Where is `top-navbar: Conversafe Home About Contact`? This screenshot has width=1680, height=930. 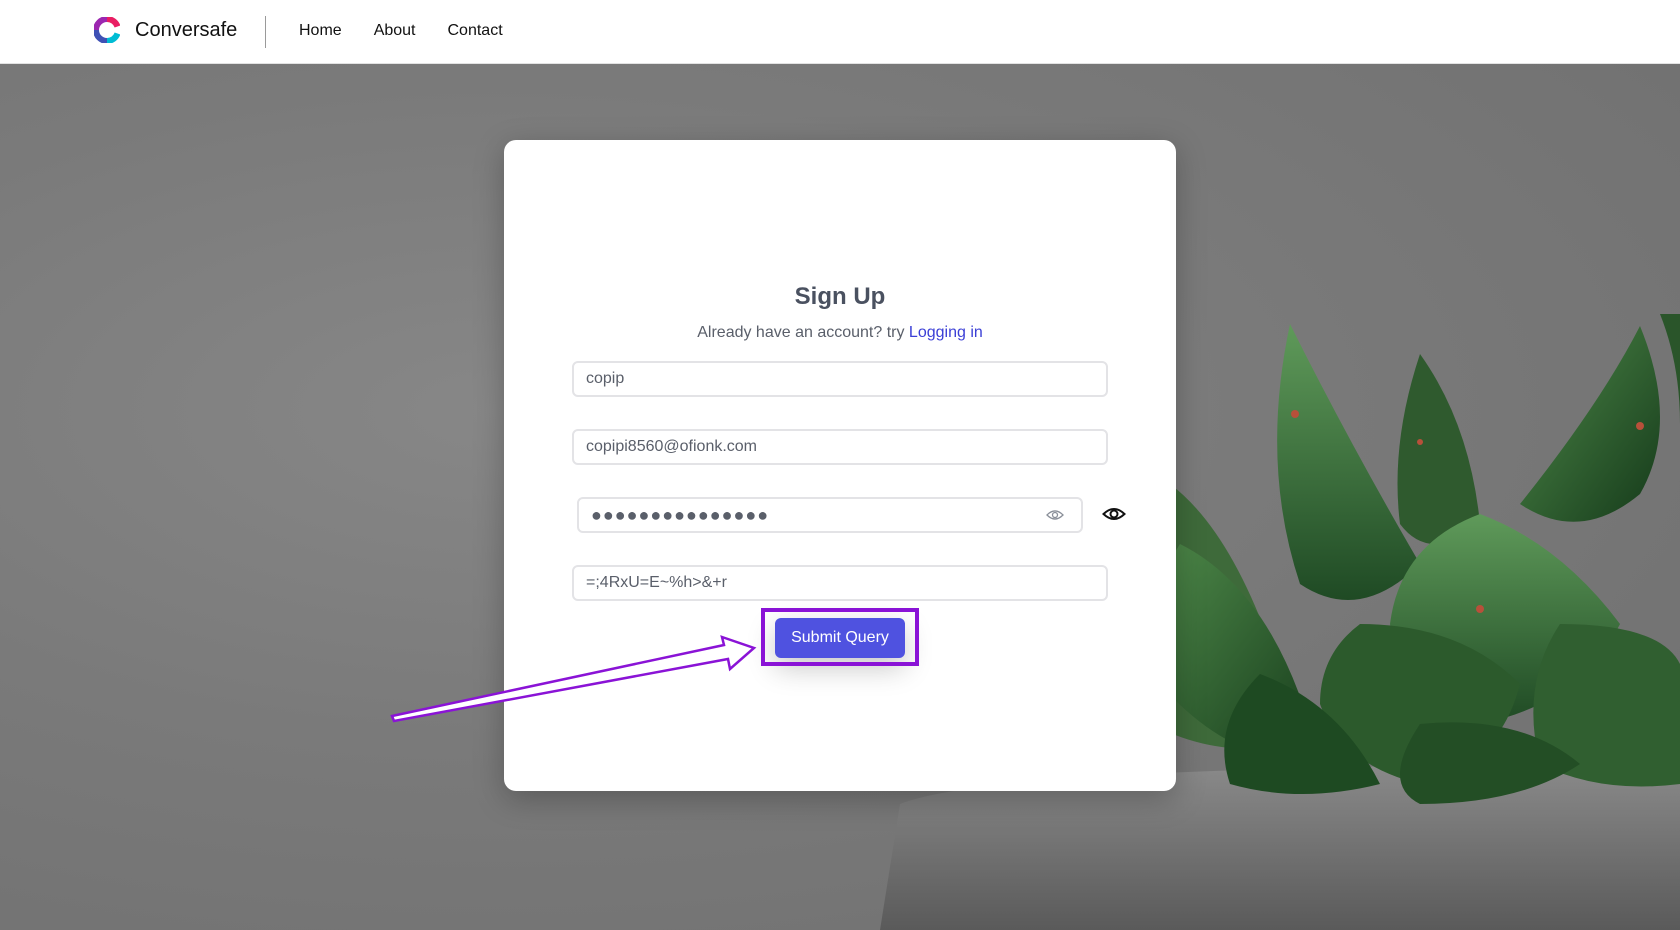
top-navbar: Conversafe Home About Contact is located at coordinates (840, 32).